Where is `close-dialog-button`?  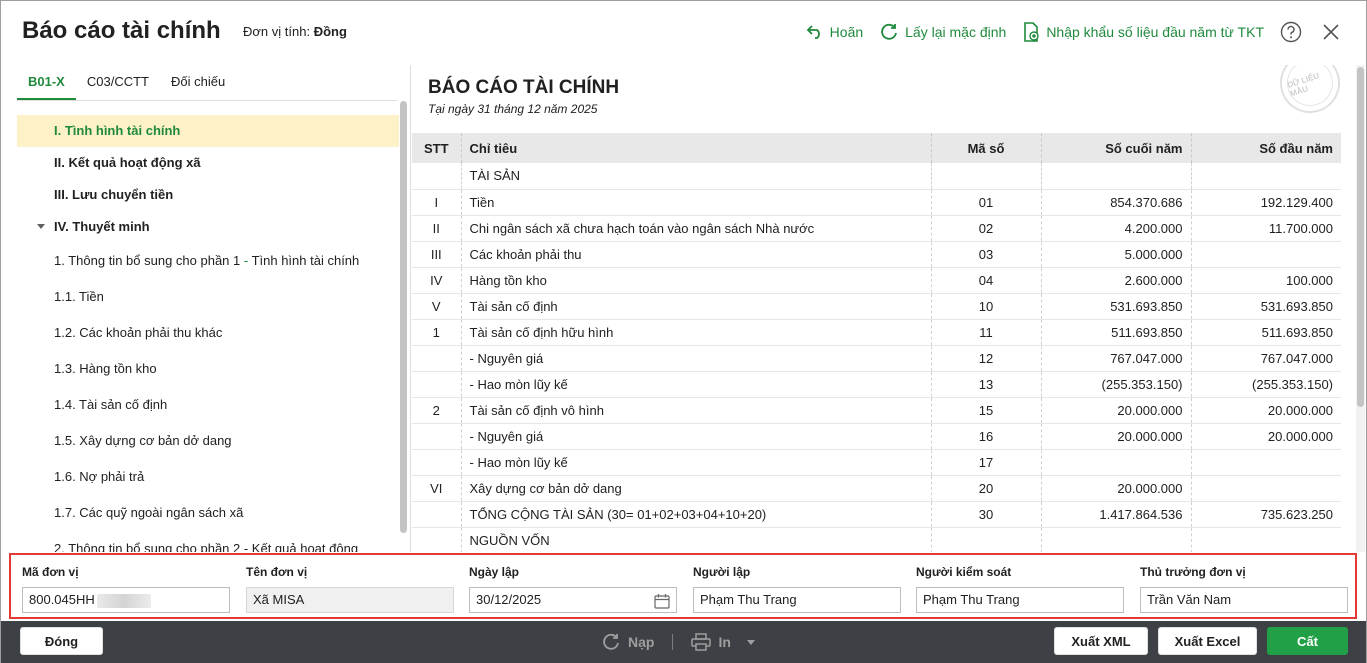
close-dialog-button is located at coordinates (1331, 32).